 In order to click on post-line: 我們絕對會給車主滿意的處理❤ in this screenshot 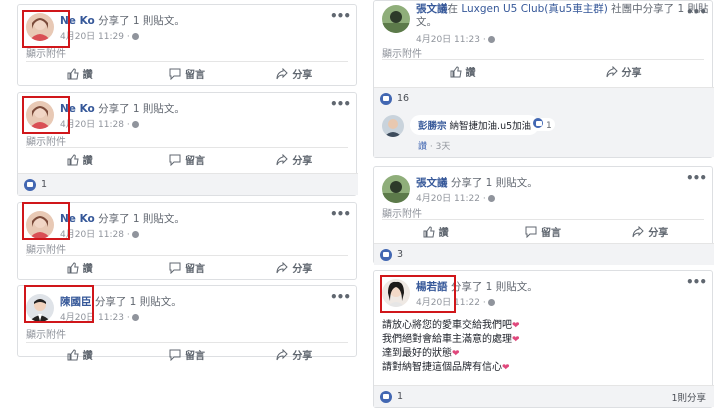, I will do `click(451, 340)`.